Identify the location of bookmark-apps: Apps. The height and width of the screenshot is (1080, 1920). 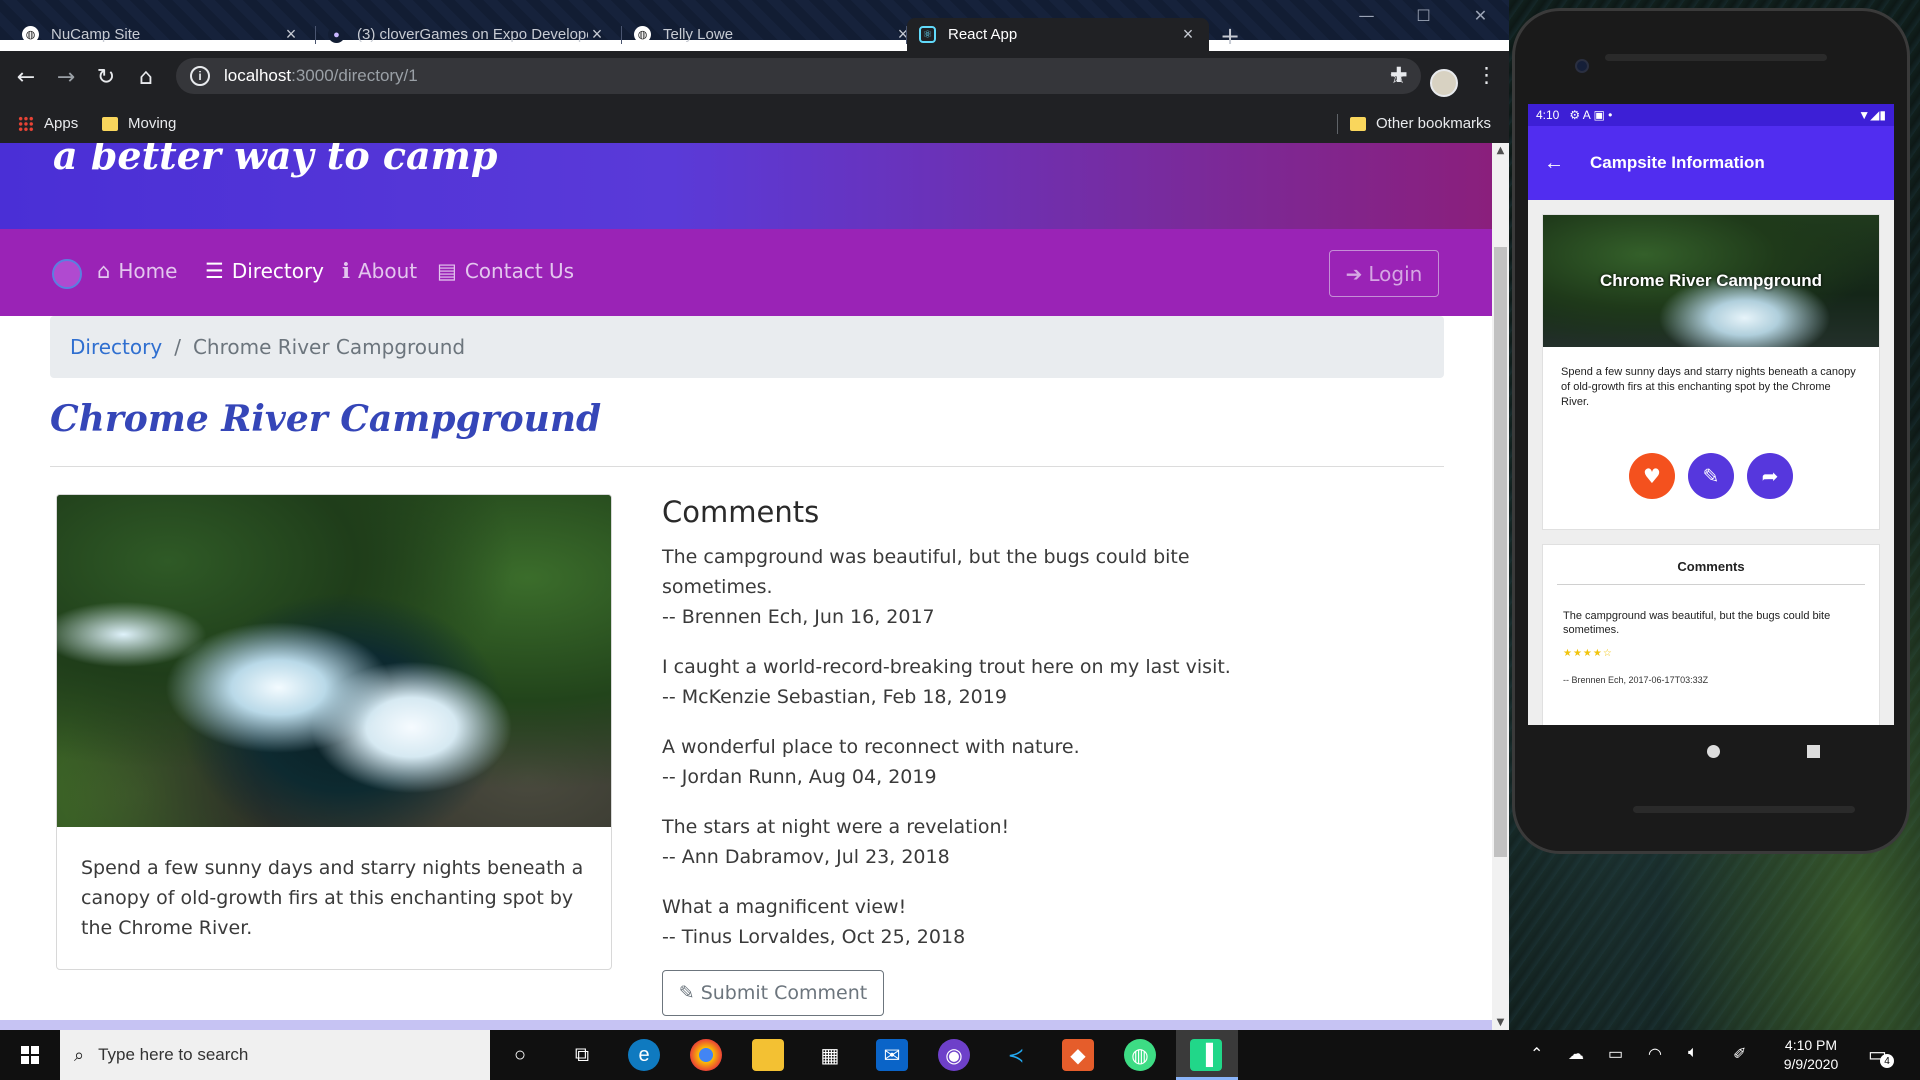
(48, 123).